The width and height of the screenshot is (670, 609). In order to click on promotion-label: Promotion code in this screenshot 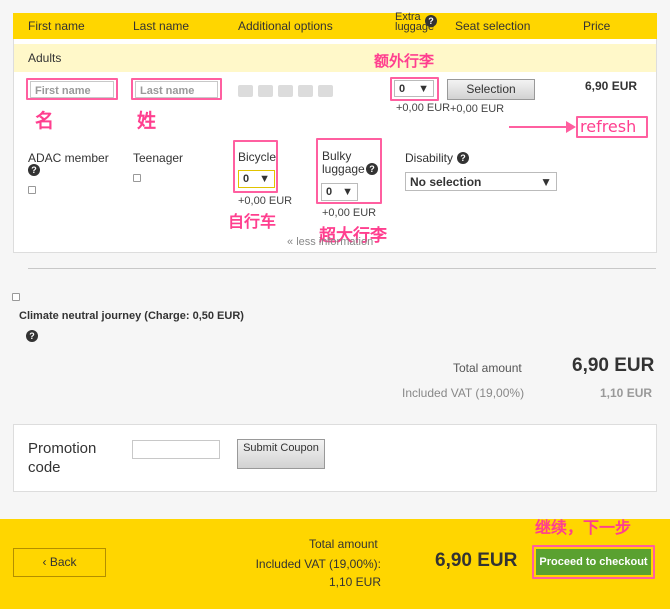, I will do `click(62, 458)`.